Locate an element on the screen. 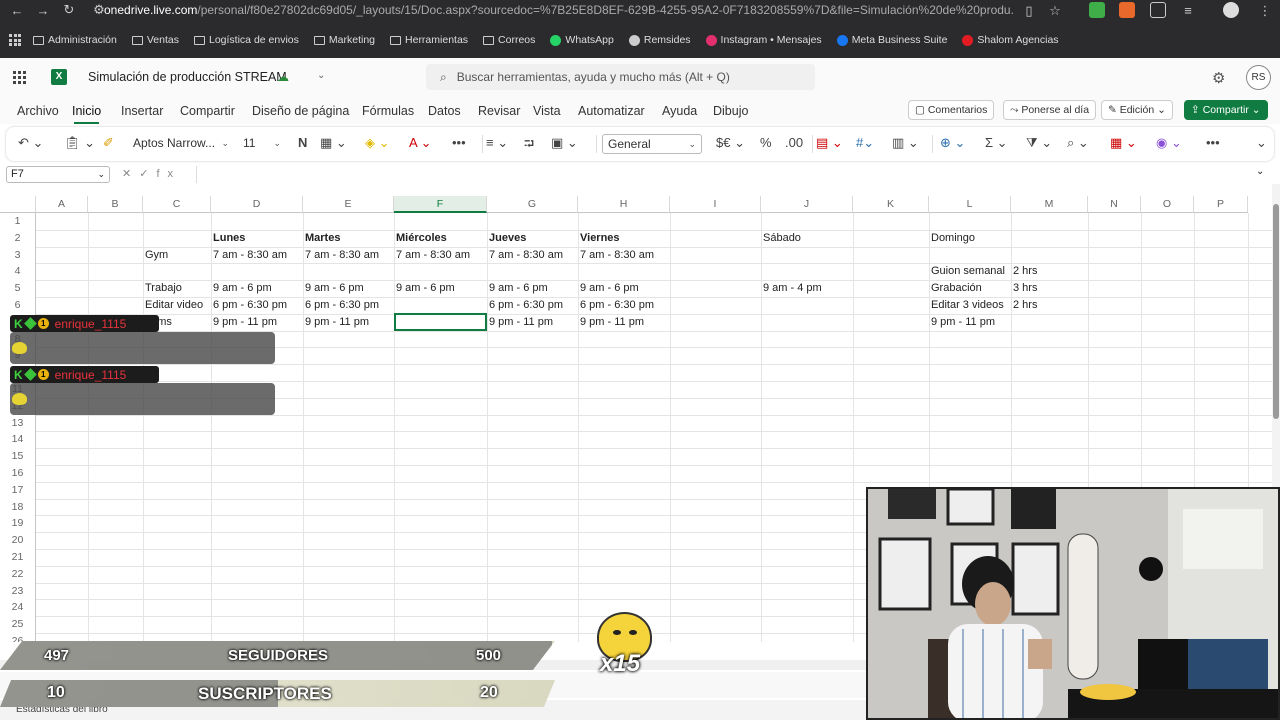  menu-tab: Fórmulas is located at coordinates (388, 111).